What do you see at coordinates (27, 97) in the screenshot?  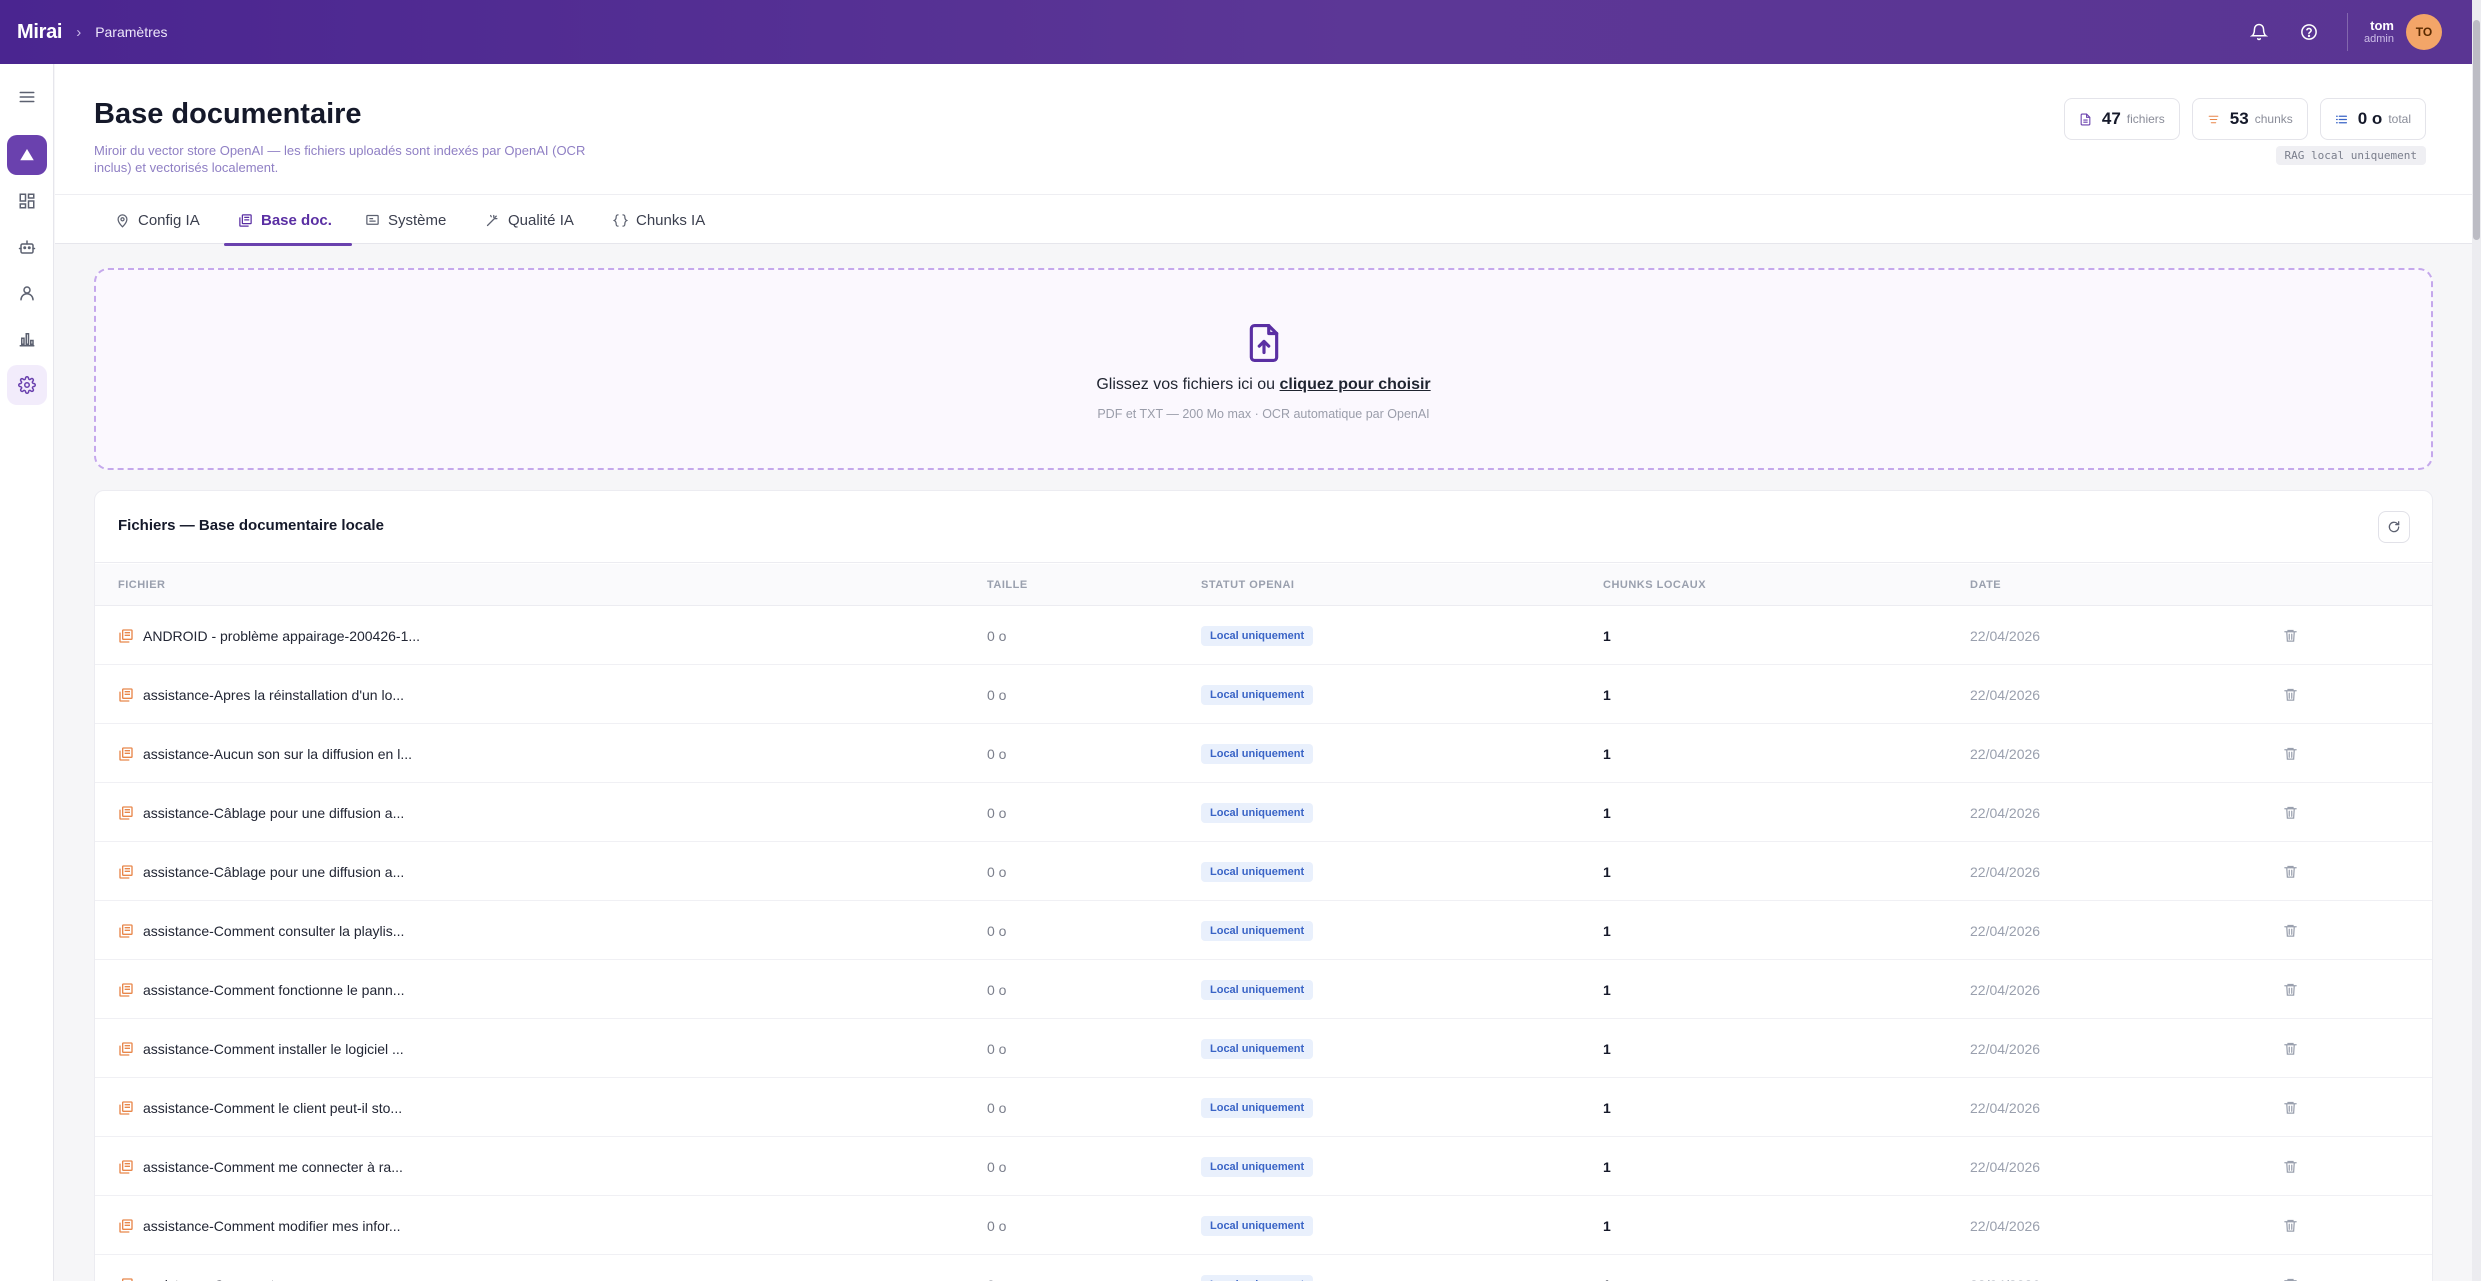 I see `menu-toggle-button` at bounding box center [27, 97].